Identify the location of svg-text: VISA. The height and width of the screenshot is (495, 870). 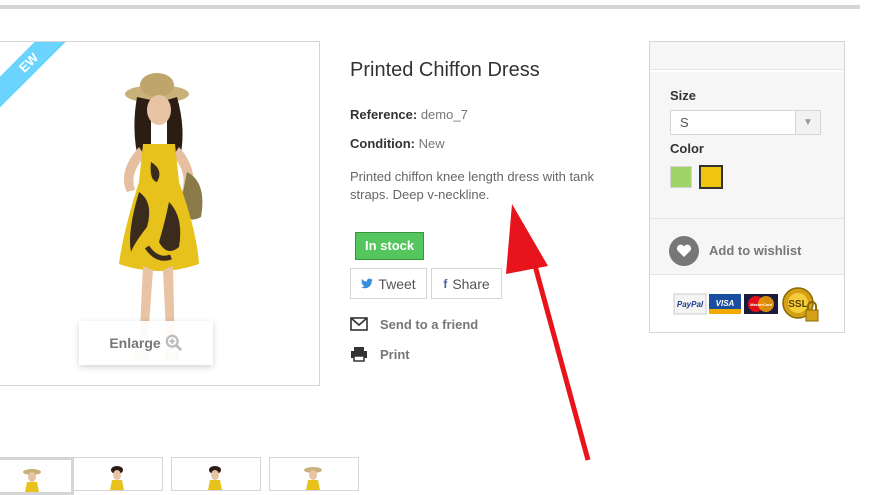
(725, 303).